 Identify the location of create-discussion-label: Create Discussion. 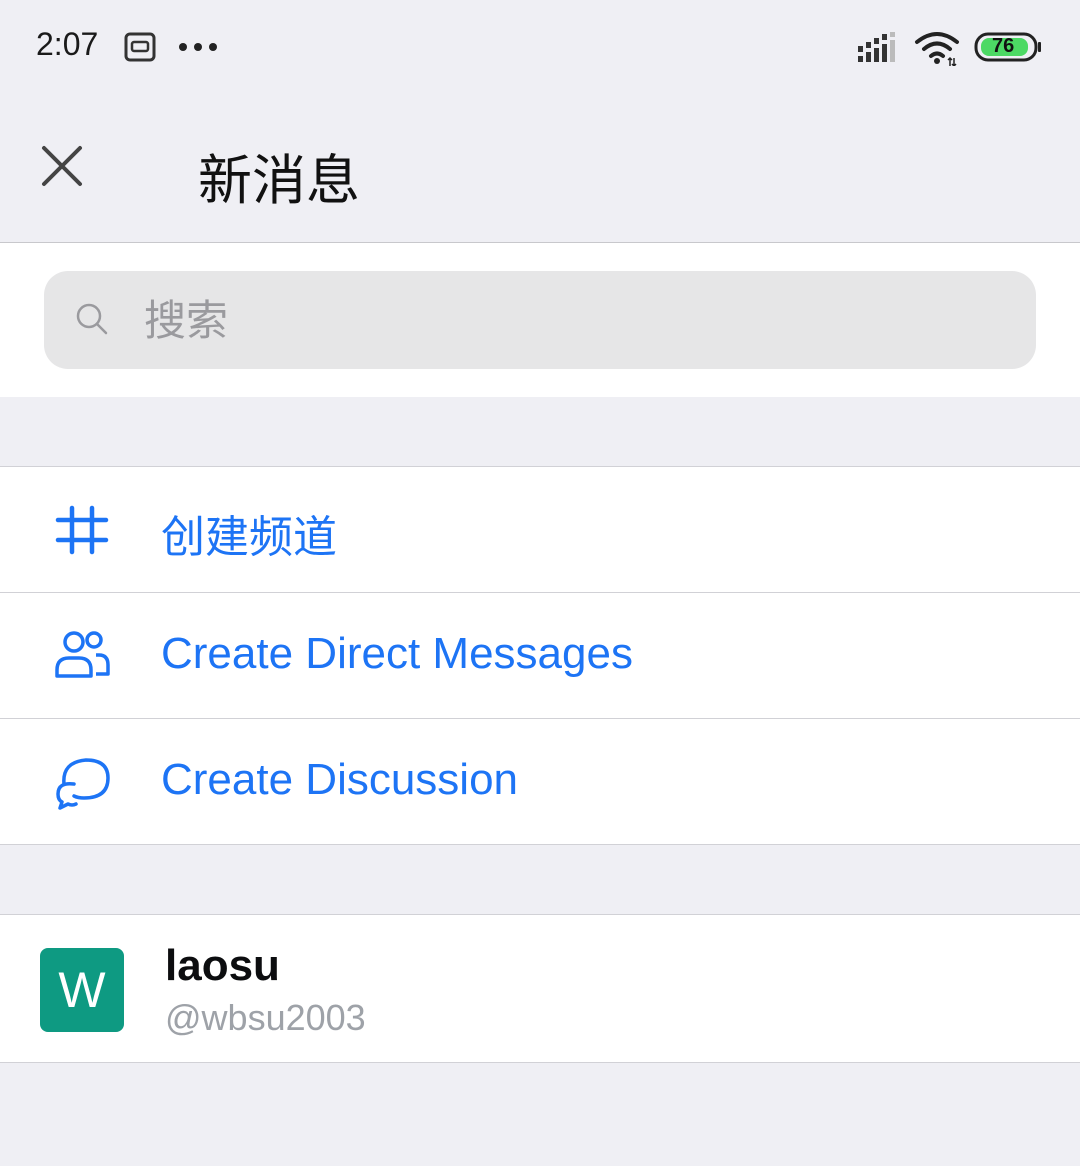
(340, 779).